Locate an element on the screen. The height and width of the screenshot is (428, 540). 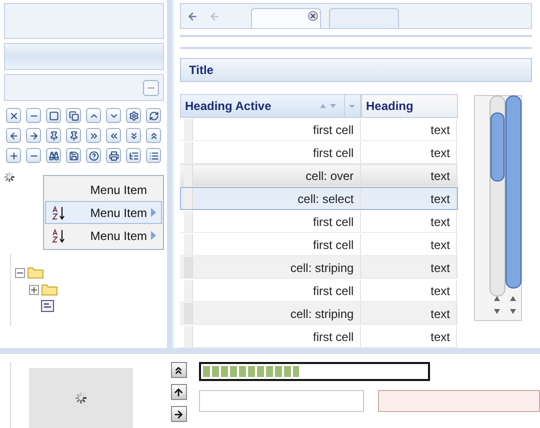
refresh-button is located at coordinates (153, 115).